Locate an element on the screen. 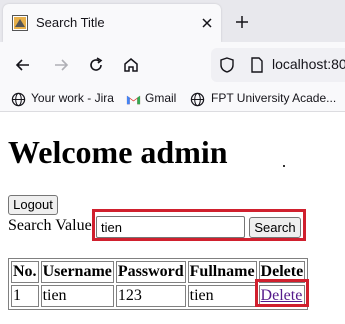  tab-title: Search Title is located at coordinates (70, 22).